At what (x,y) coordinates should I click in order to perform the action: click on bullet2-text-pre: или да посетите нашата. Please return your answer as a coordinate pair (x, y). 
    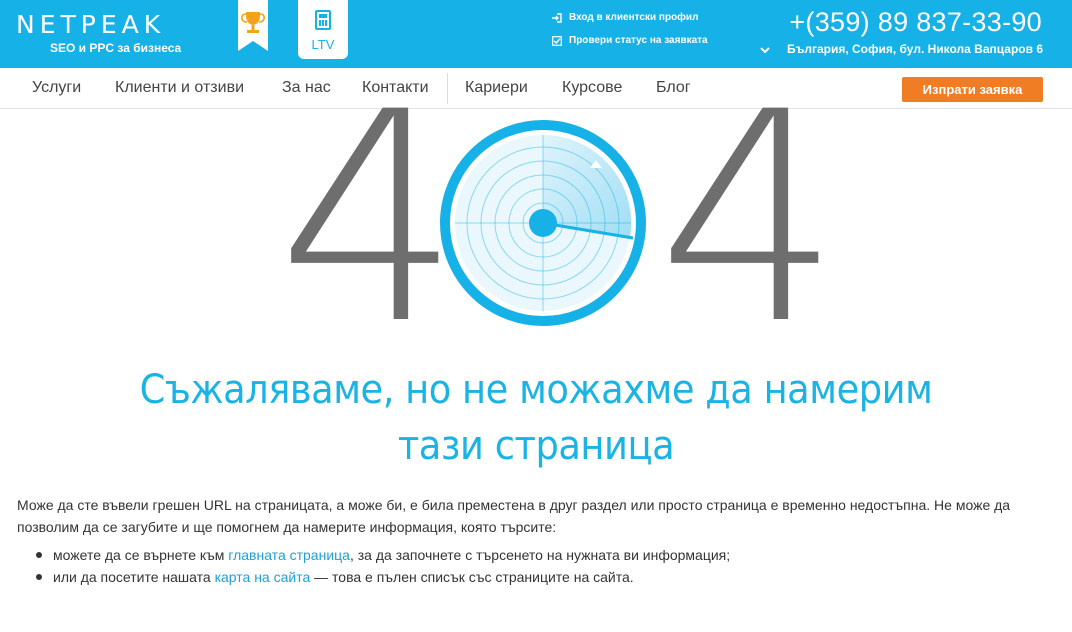
    Looking at the image, I should click on (134, 577).